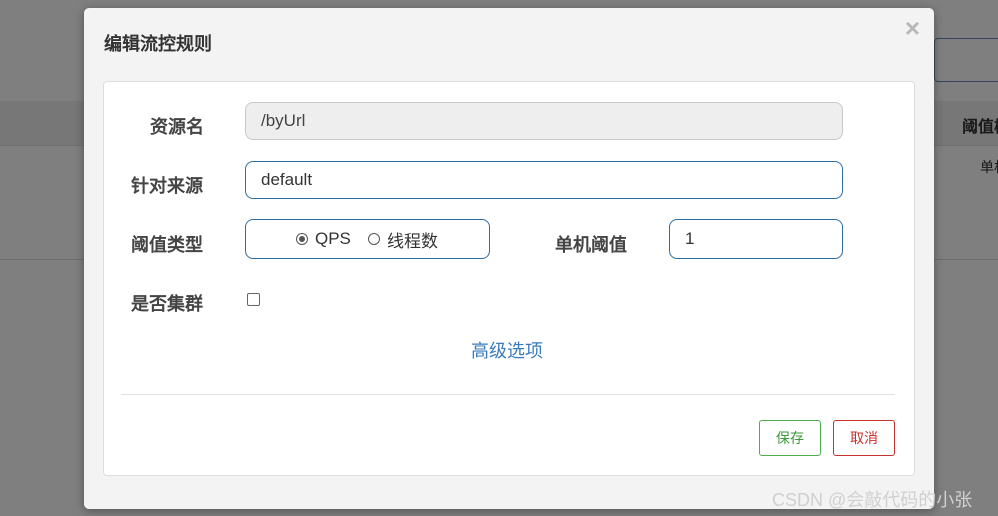  Describe the element at coordinates (302, 239) in the screenshot. I see `radio-checked-icon` at that location.